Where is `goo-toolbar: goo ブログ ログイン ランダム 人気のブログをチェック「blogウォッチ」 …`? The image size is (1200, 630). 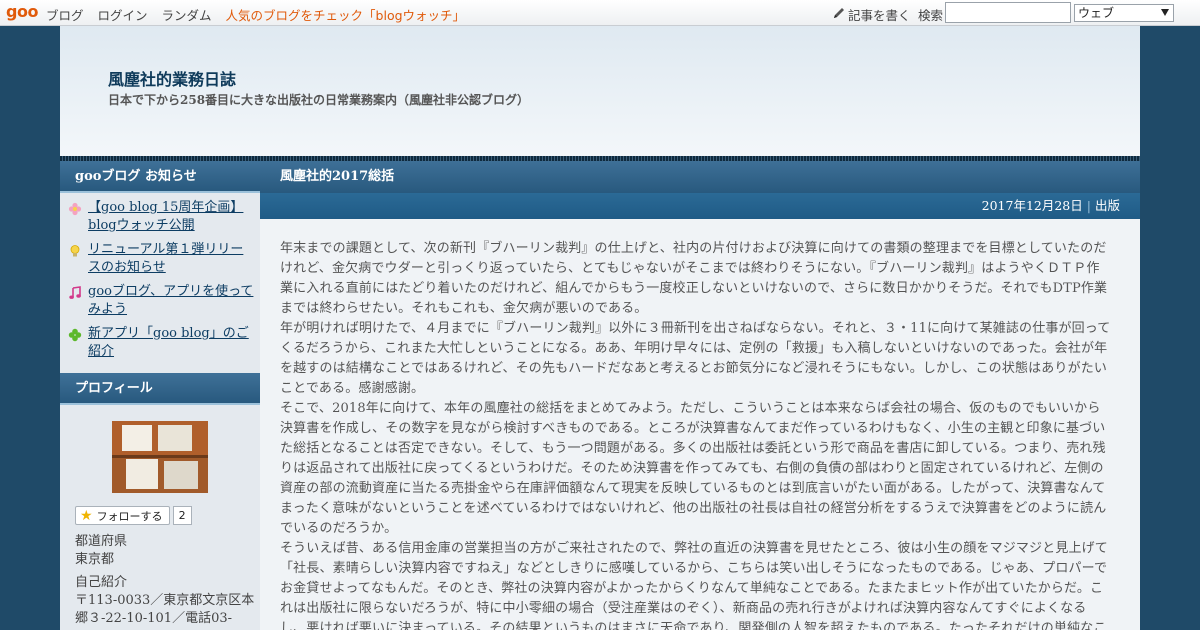 goo-toolbar: goo ブログ ログイン ランダム 人気のブログをチェック「blogウォッチ」 … is located at coordinates (600, 13).